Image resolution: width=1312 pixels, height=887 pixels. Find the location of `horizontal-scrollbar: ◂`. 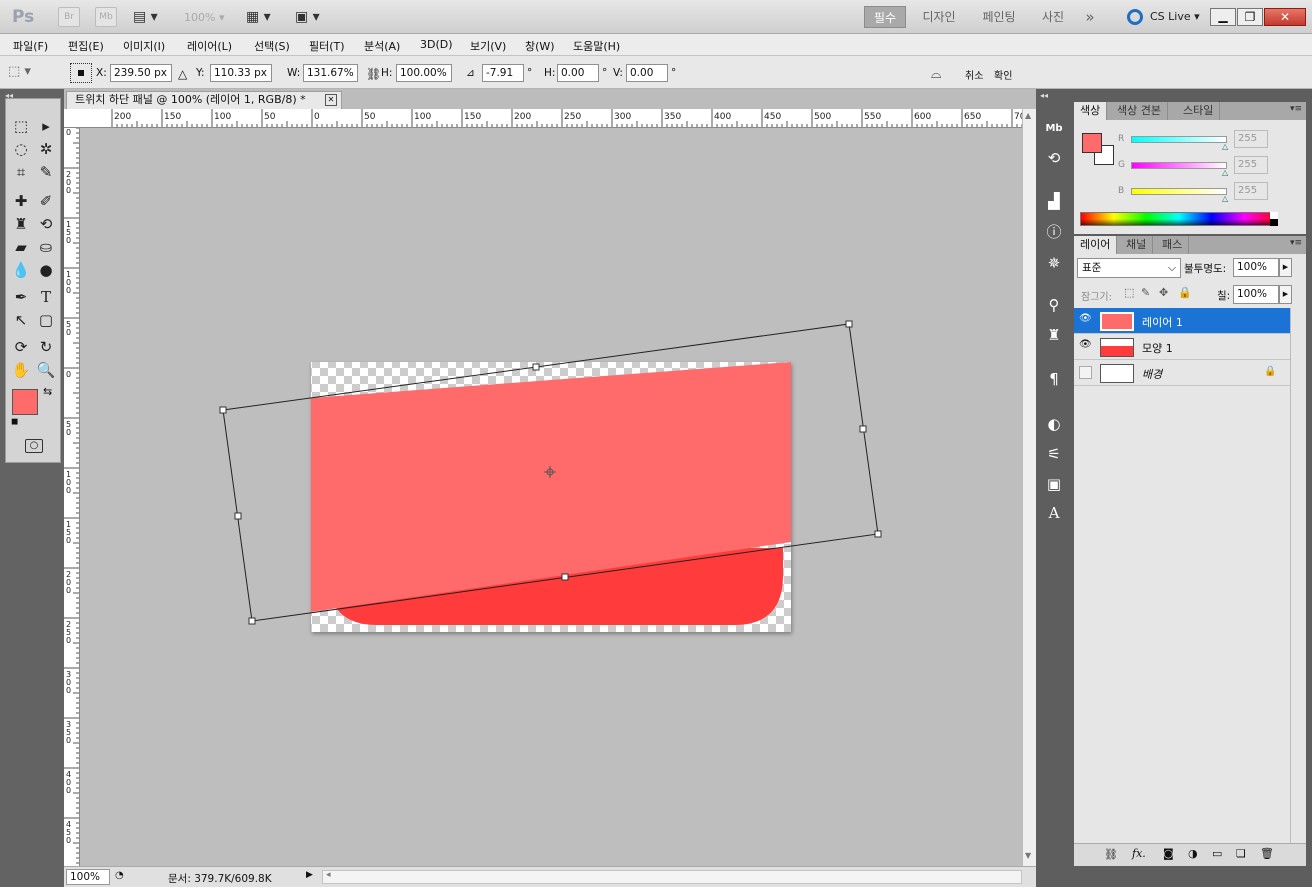

horizontal-scrollbar: ◂ is located at coordinates (672, 877).